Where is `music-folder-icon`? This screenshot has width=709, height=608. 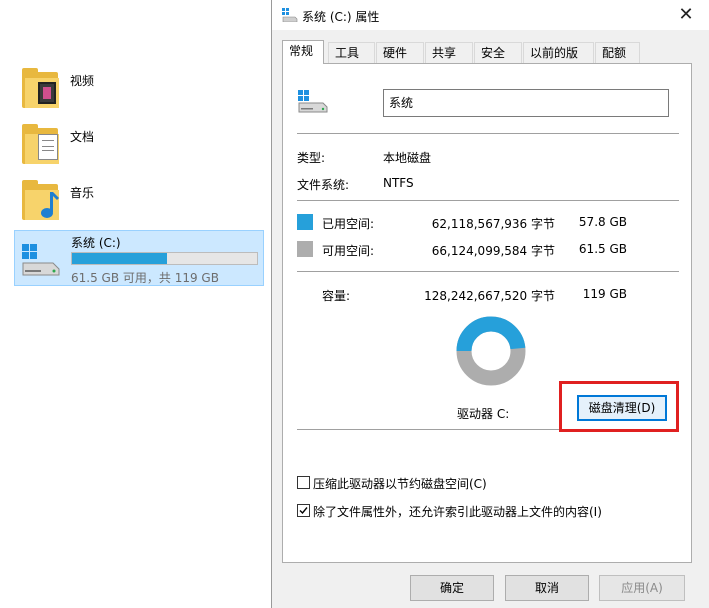 music-folder-icon is located at coordinates (42, 201).